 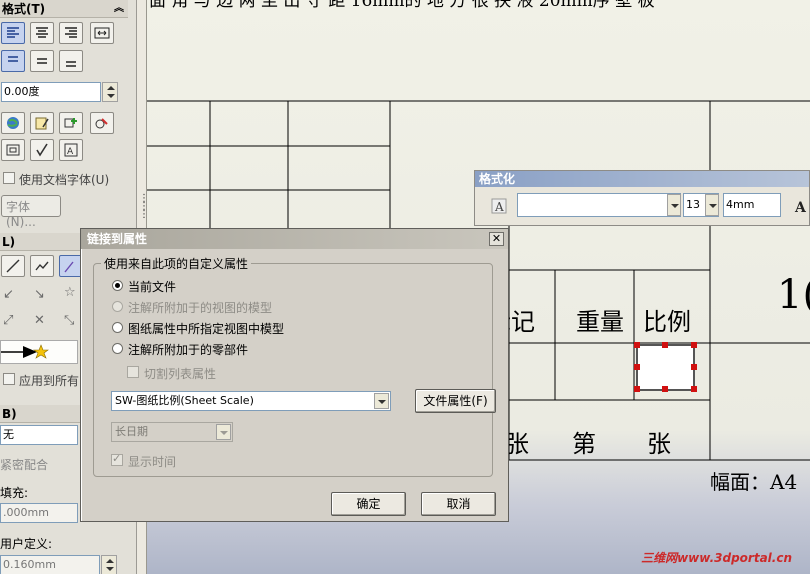 I want to click on justify-button, so click(x=102, y=33).